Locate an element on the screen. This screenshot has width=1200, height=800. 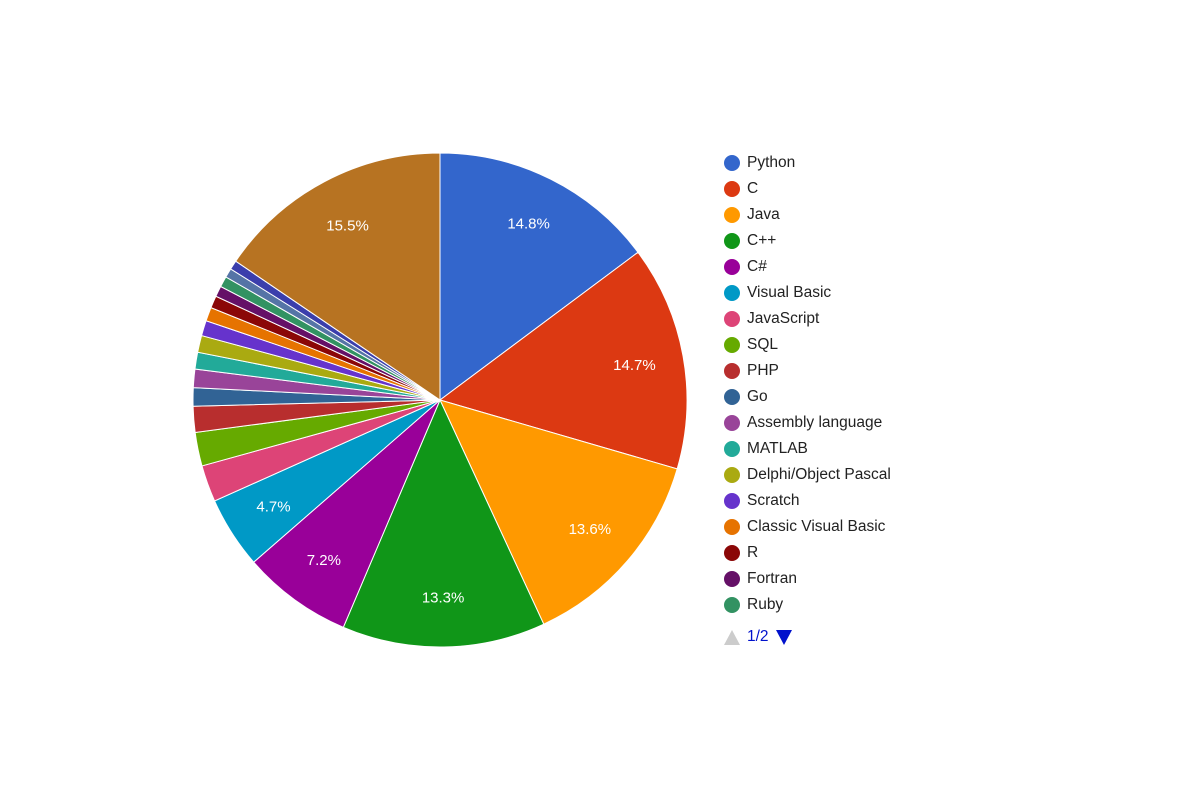
legend-label: R is located at coordinates (753, 552).